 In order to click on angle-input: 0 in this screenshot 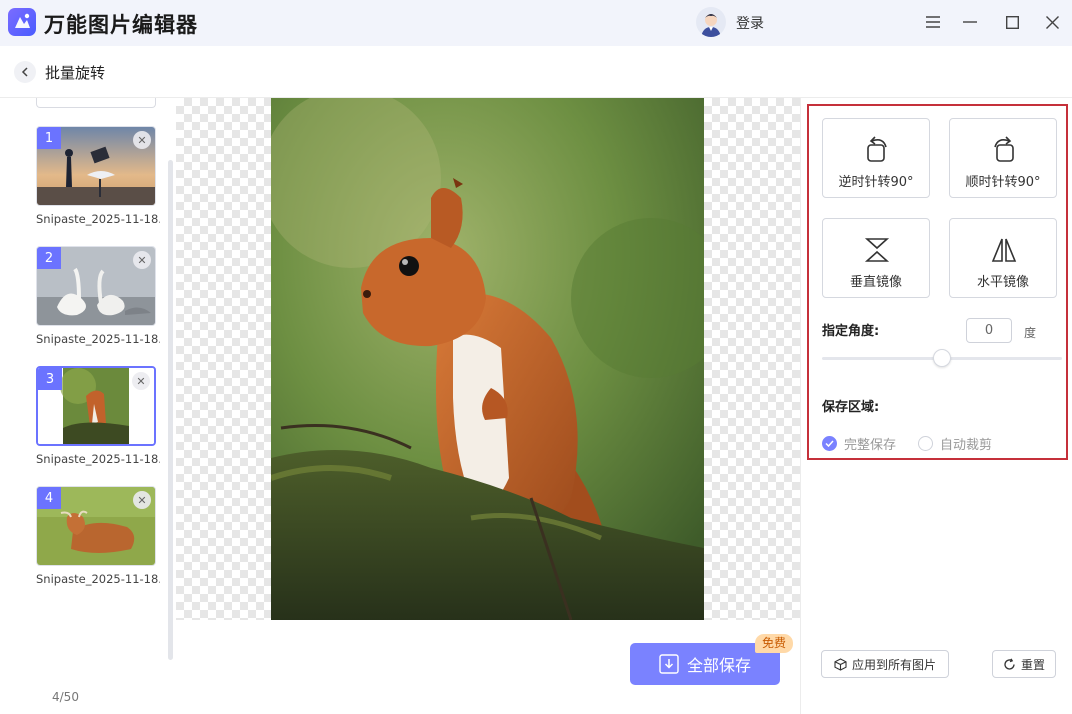, I will do `click(989, 330)`.